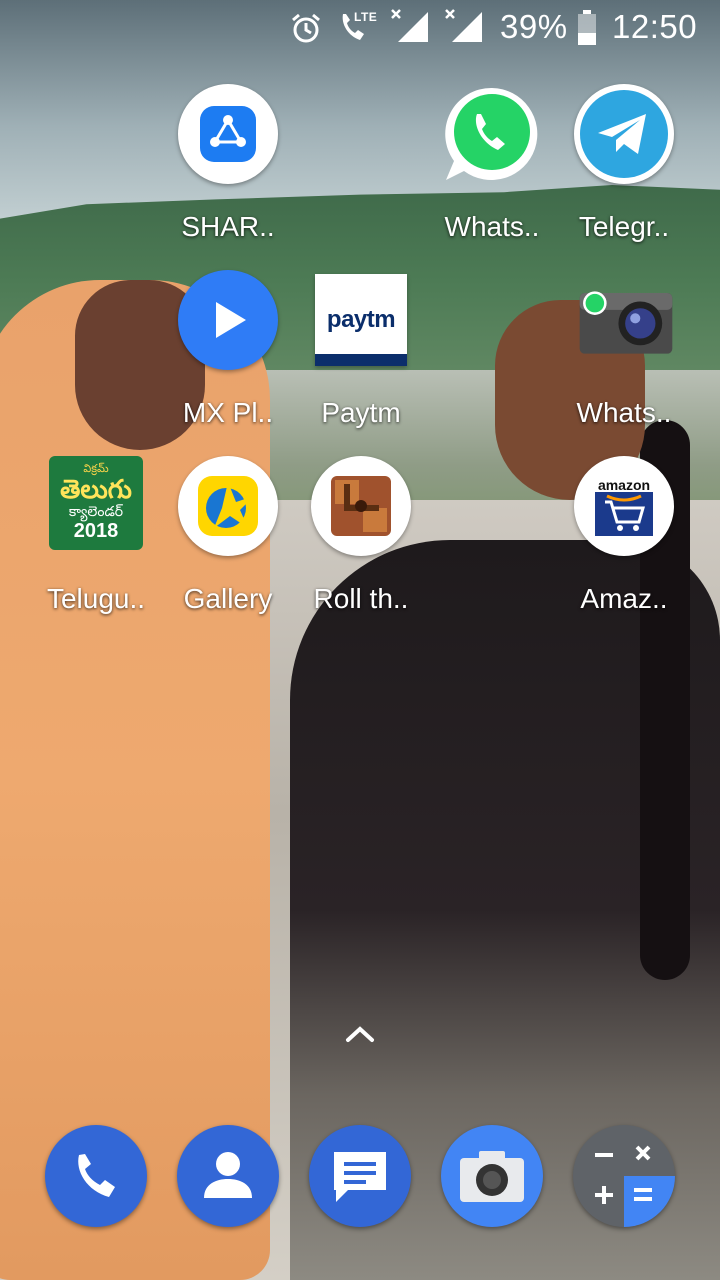  What do you see at coordinates (228, 320) in the screenshot?
I see `mx-player-icon` at bounding box center [228, 320].